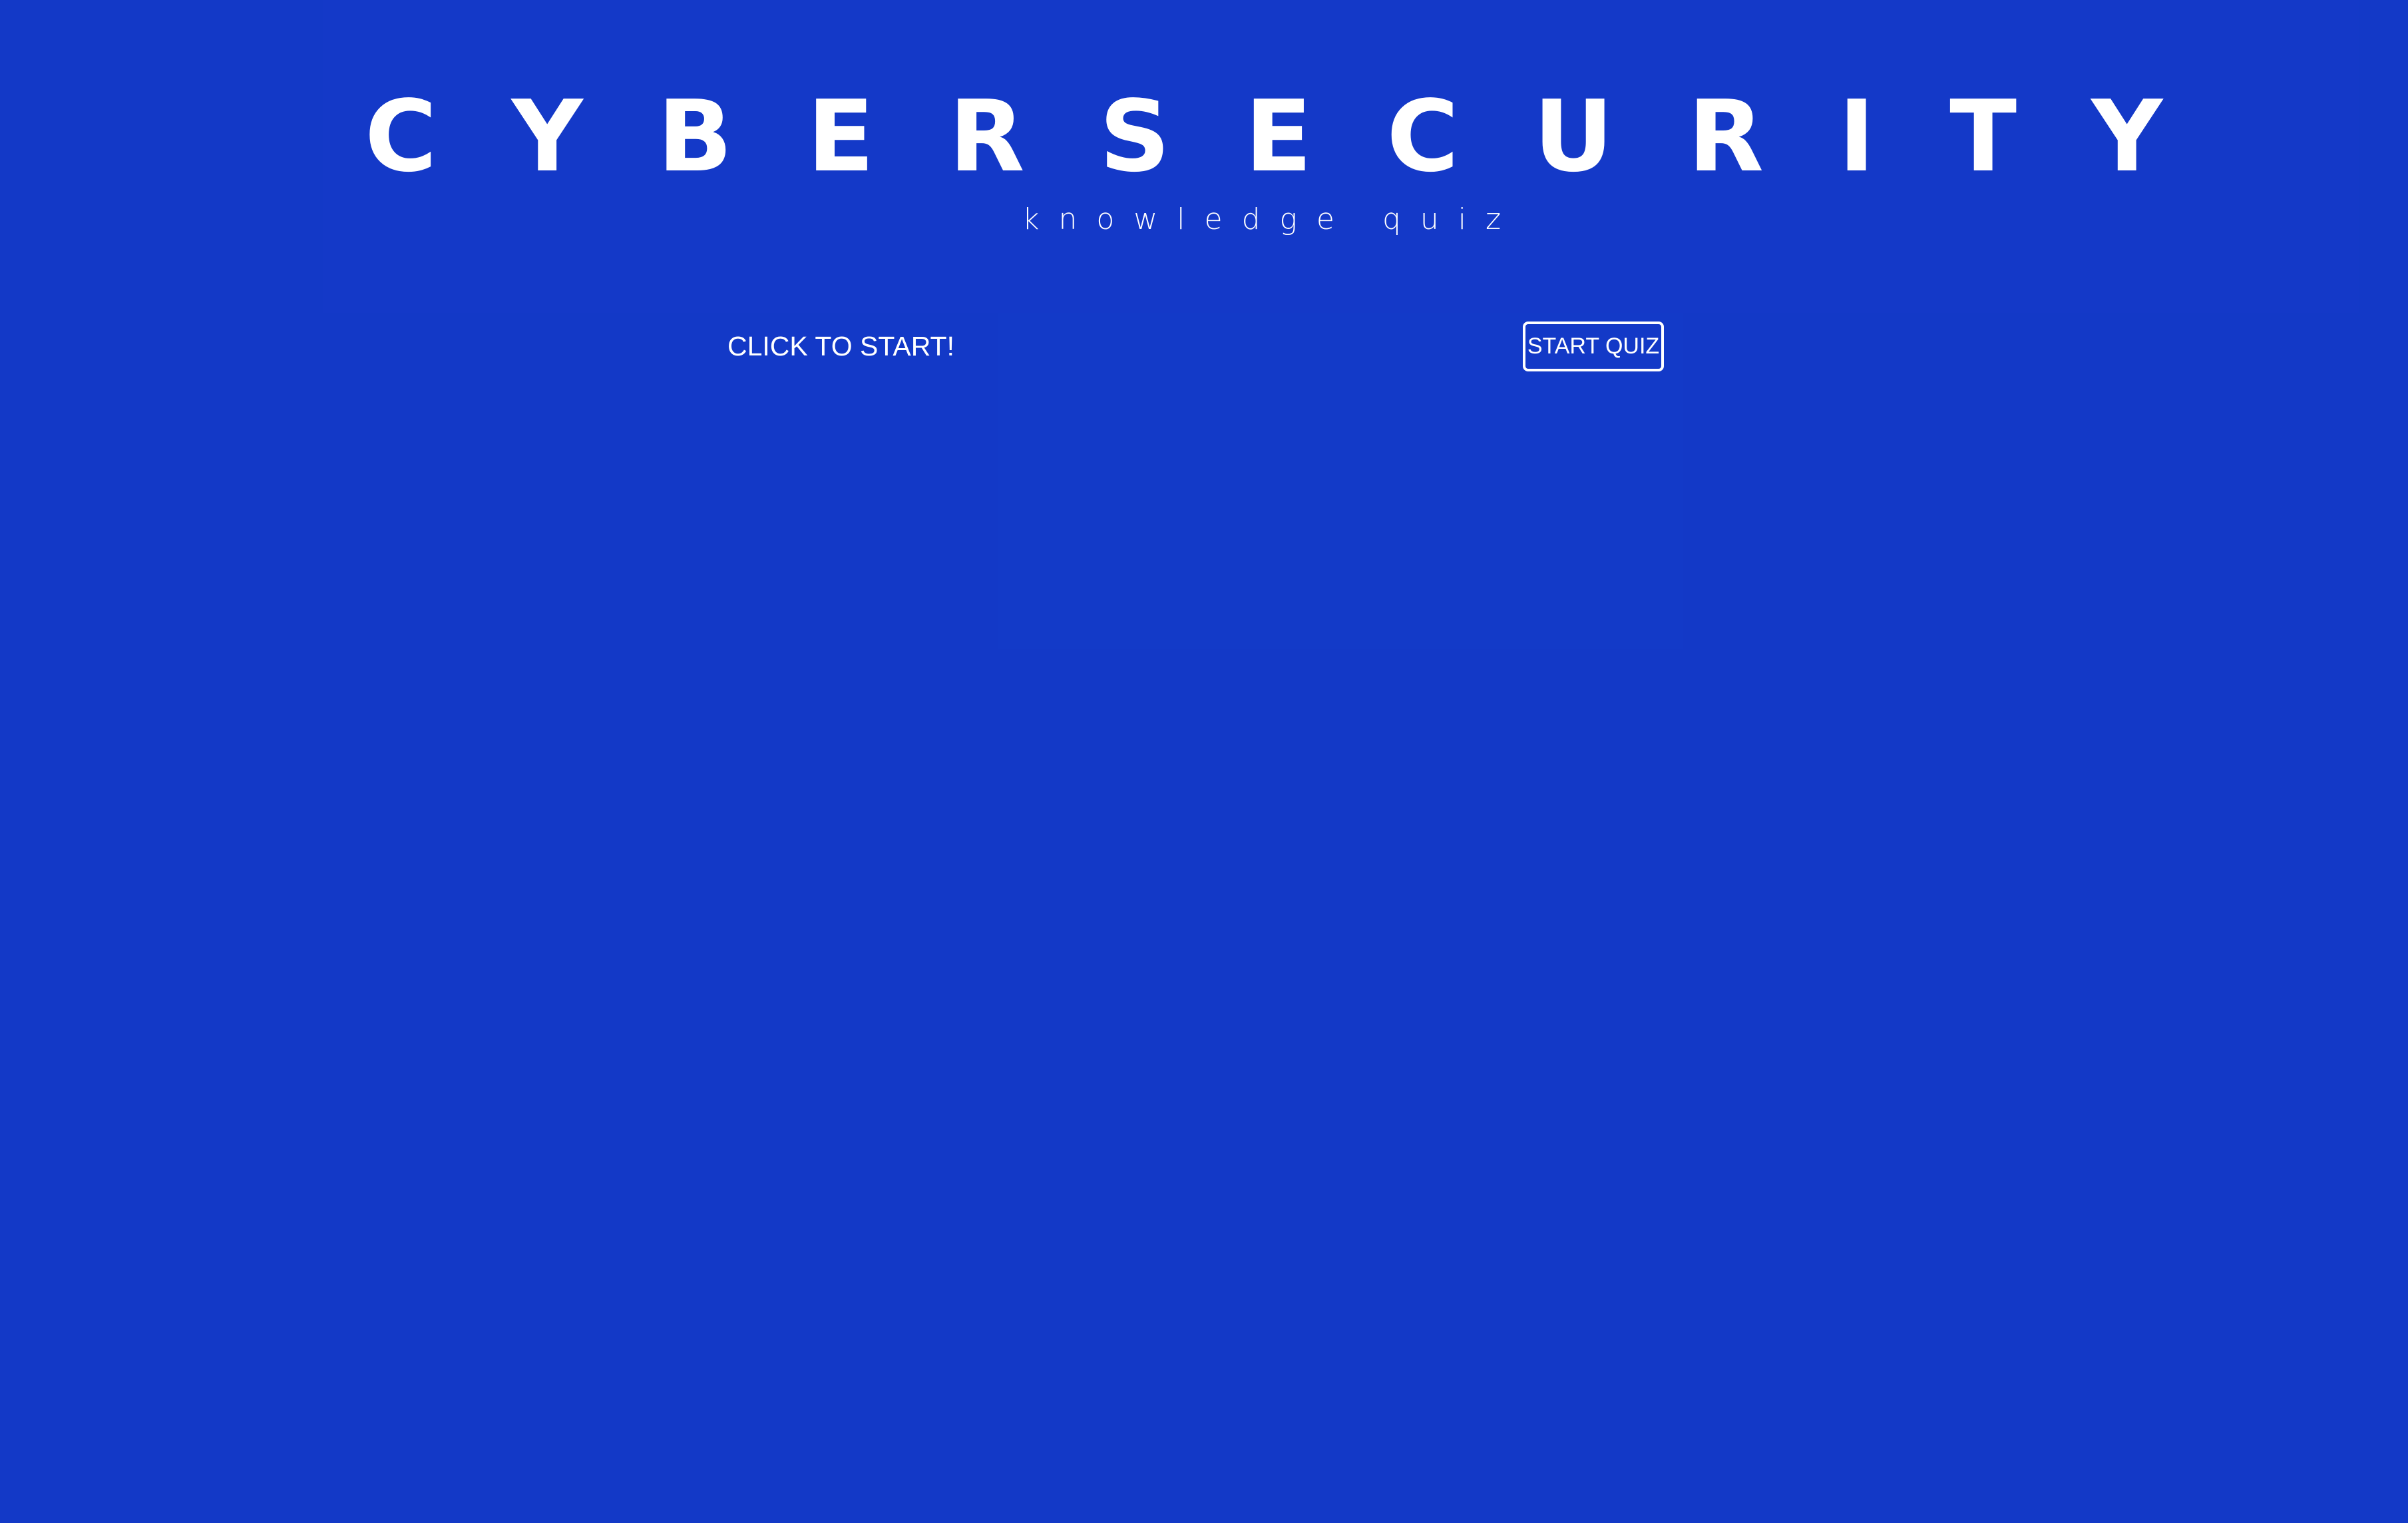  Describe the element at coordinates (1271, 219) in the screenshot. I see `page-subtitle: knowledge quiz` at that location.